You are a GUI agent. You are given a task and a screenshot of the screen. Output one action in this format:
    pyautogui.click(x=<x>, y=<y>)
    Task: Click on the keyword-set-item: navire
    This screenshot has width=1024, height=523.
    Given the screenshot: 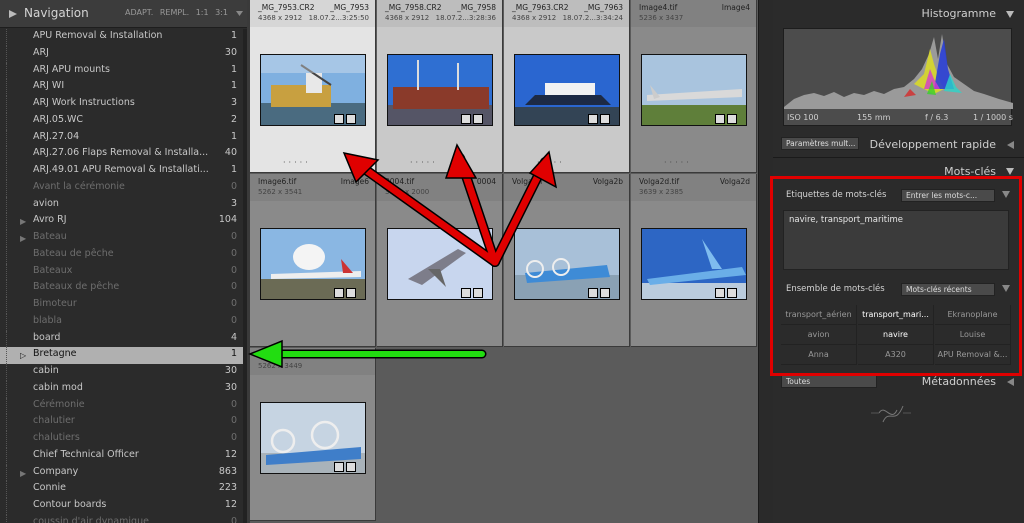 What is the action you would take?
    pyautogui.click(x=896, y=335)
    